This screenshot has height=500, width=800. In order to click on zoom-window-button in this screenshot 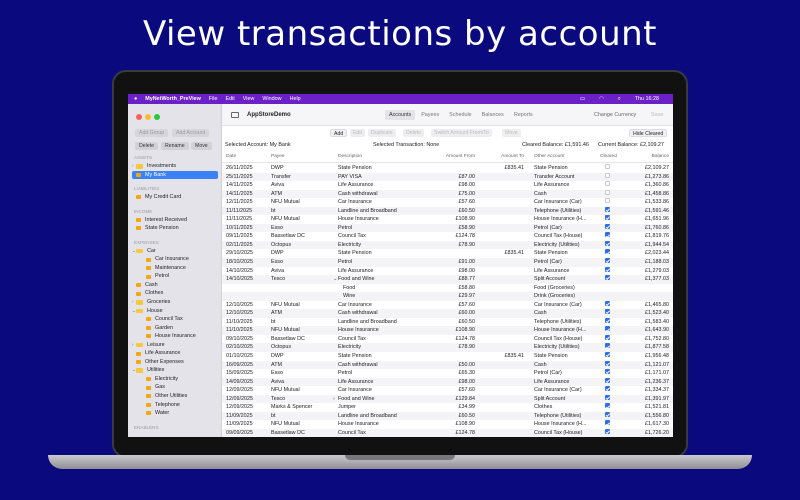, I will do `click(157, 117)`.